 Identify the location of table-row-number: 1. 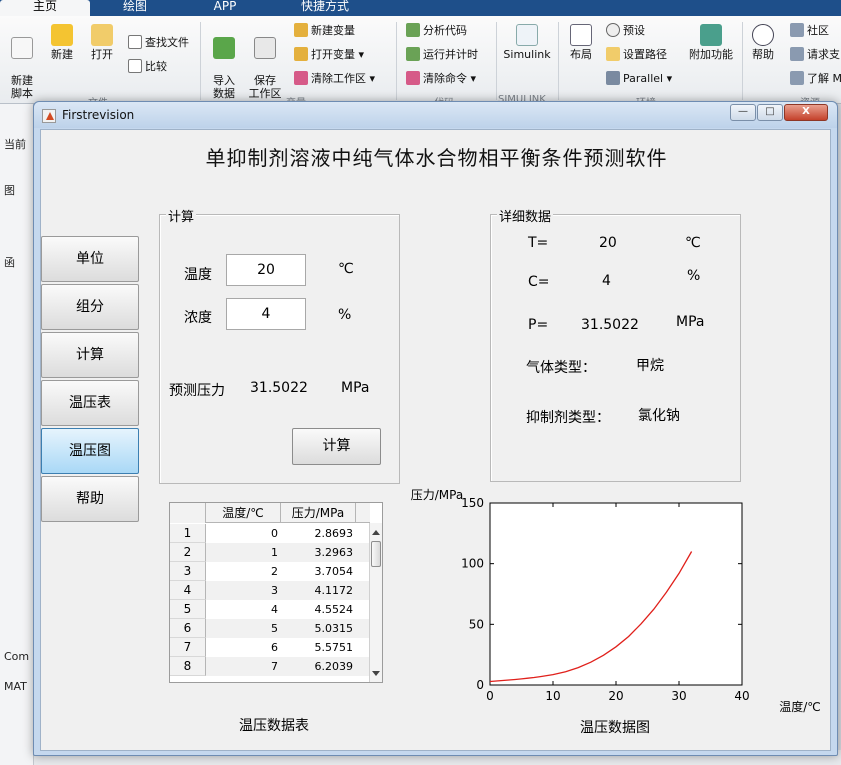
(188, 533).